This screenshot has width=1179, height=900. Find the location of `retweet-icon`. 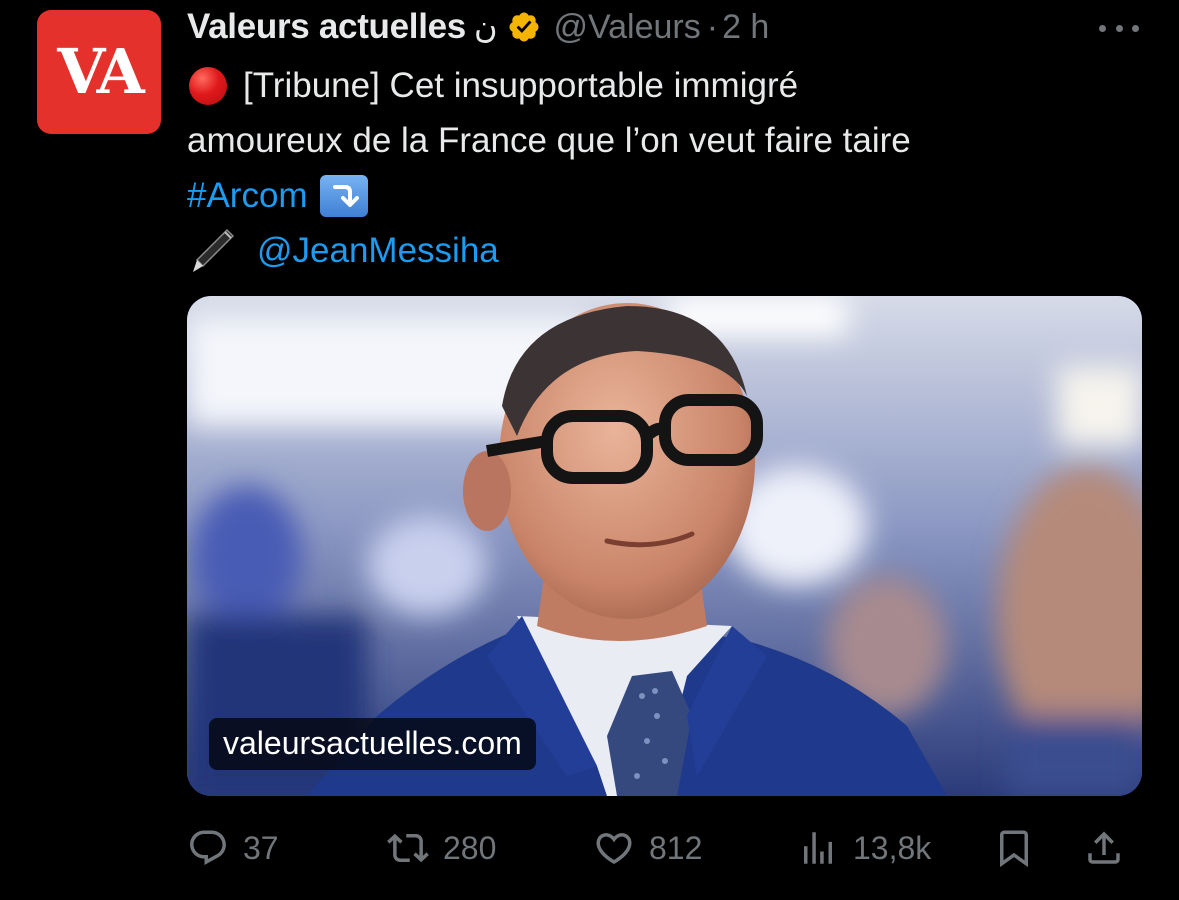

retweet-icon is located at coordinates (408, 848).